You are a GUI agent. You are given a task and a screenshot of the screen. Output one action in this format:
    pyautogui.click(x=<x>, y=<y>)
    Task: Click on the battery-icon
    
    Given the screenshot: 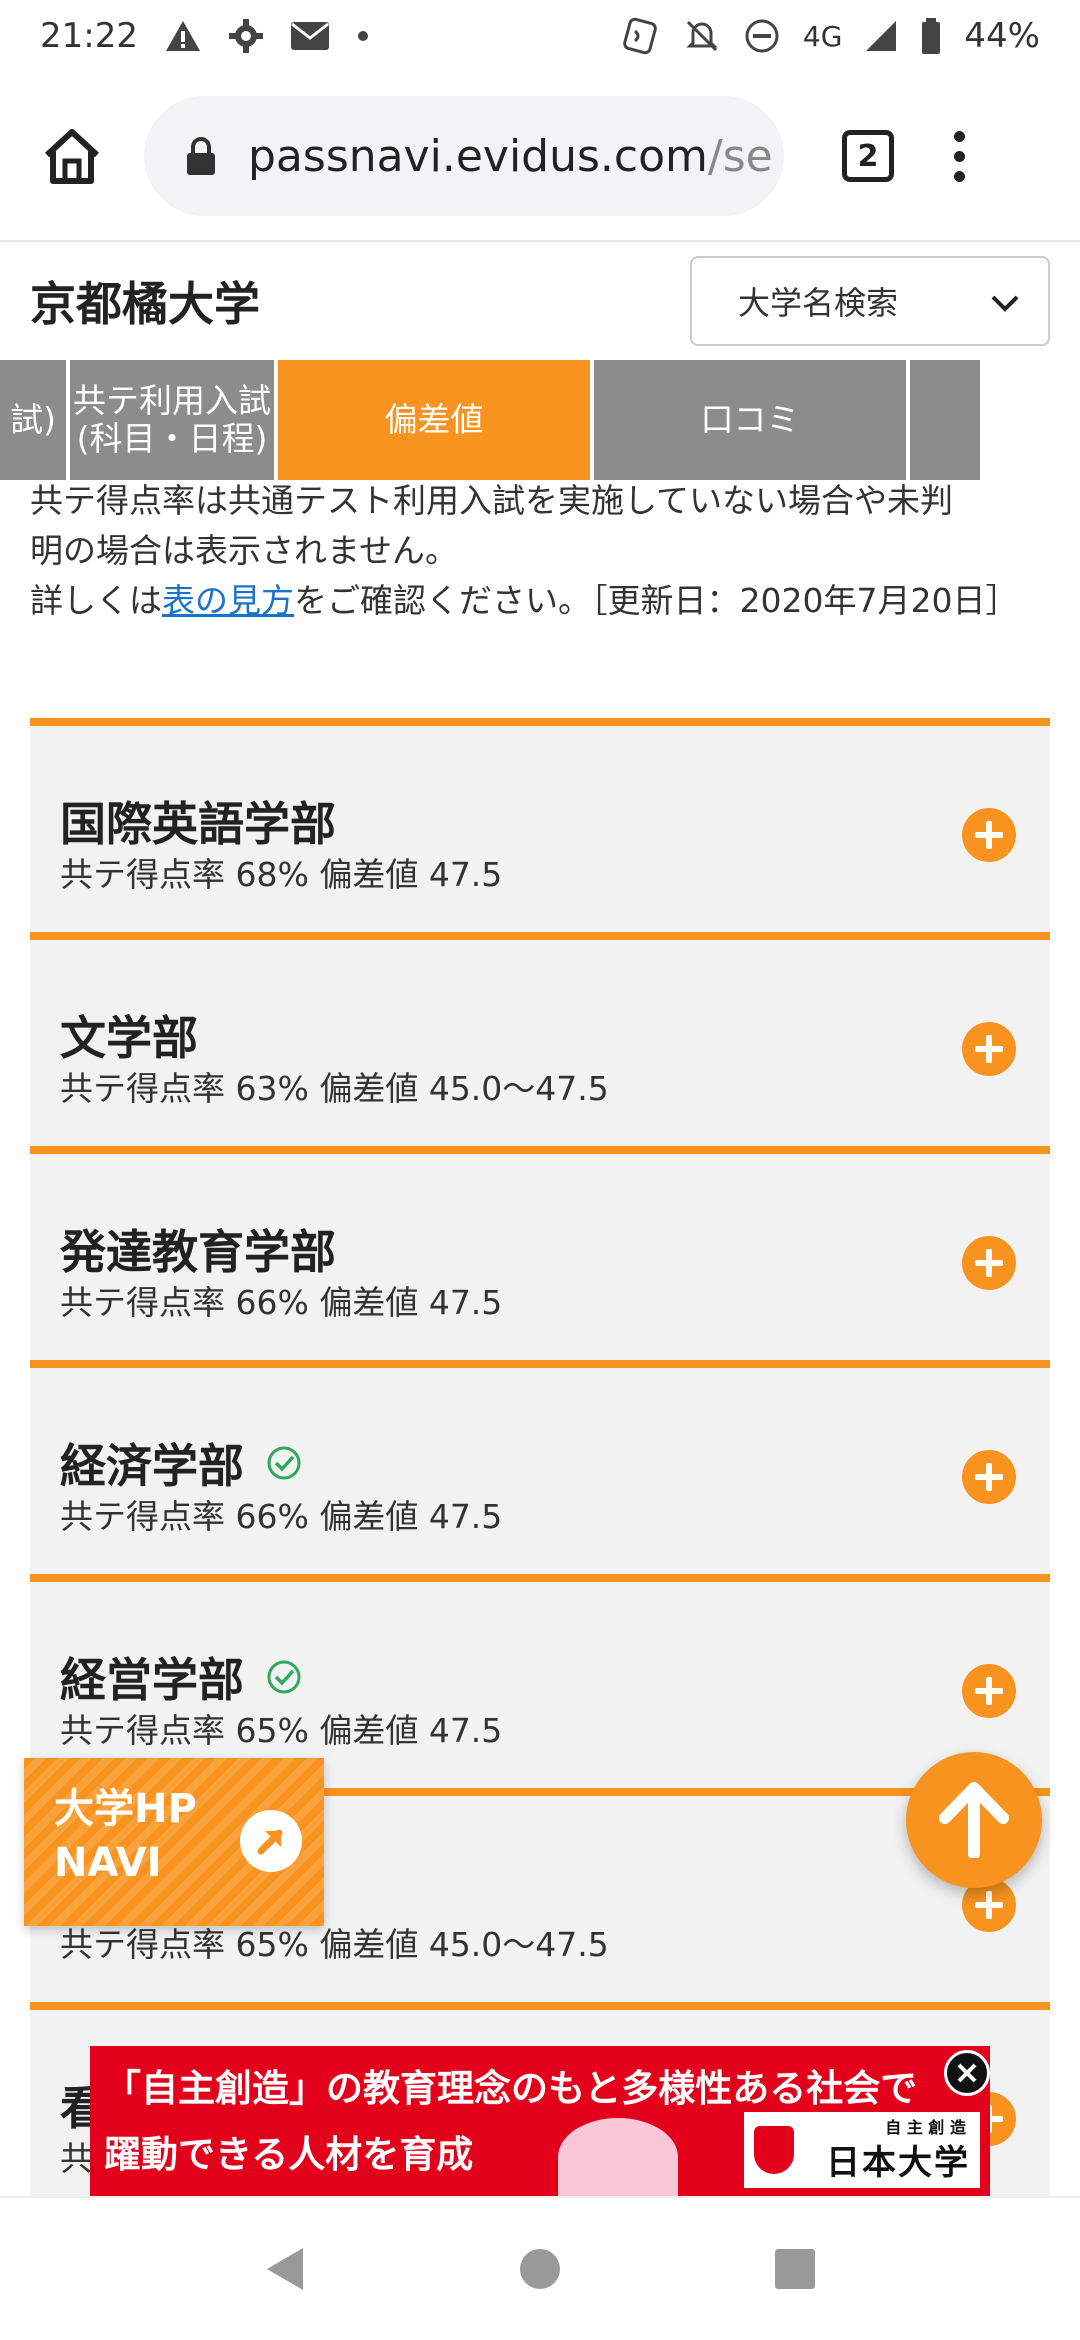 What is the action you would take?
    pyautogui.click(x=931, y=36)
    